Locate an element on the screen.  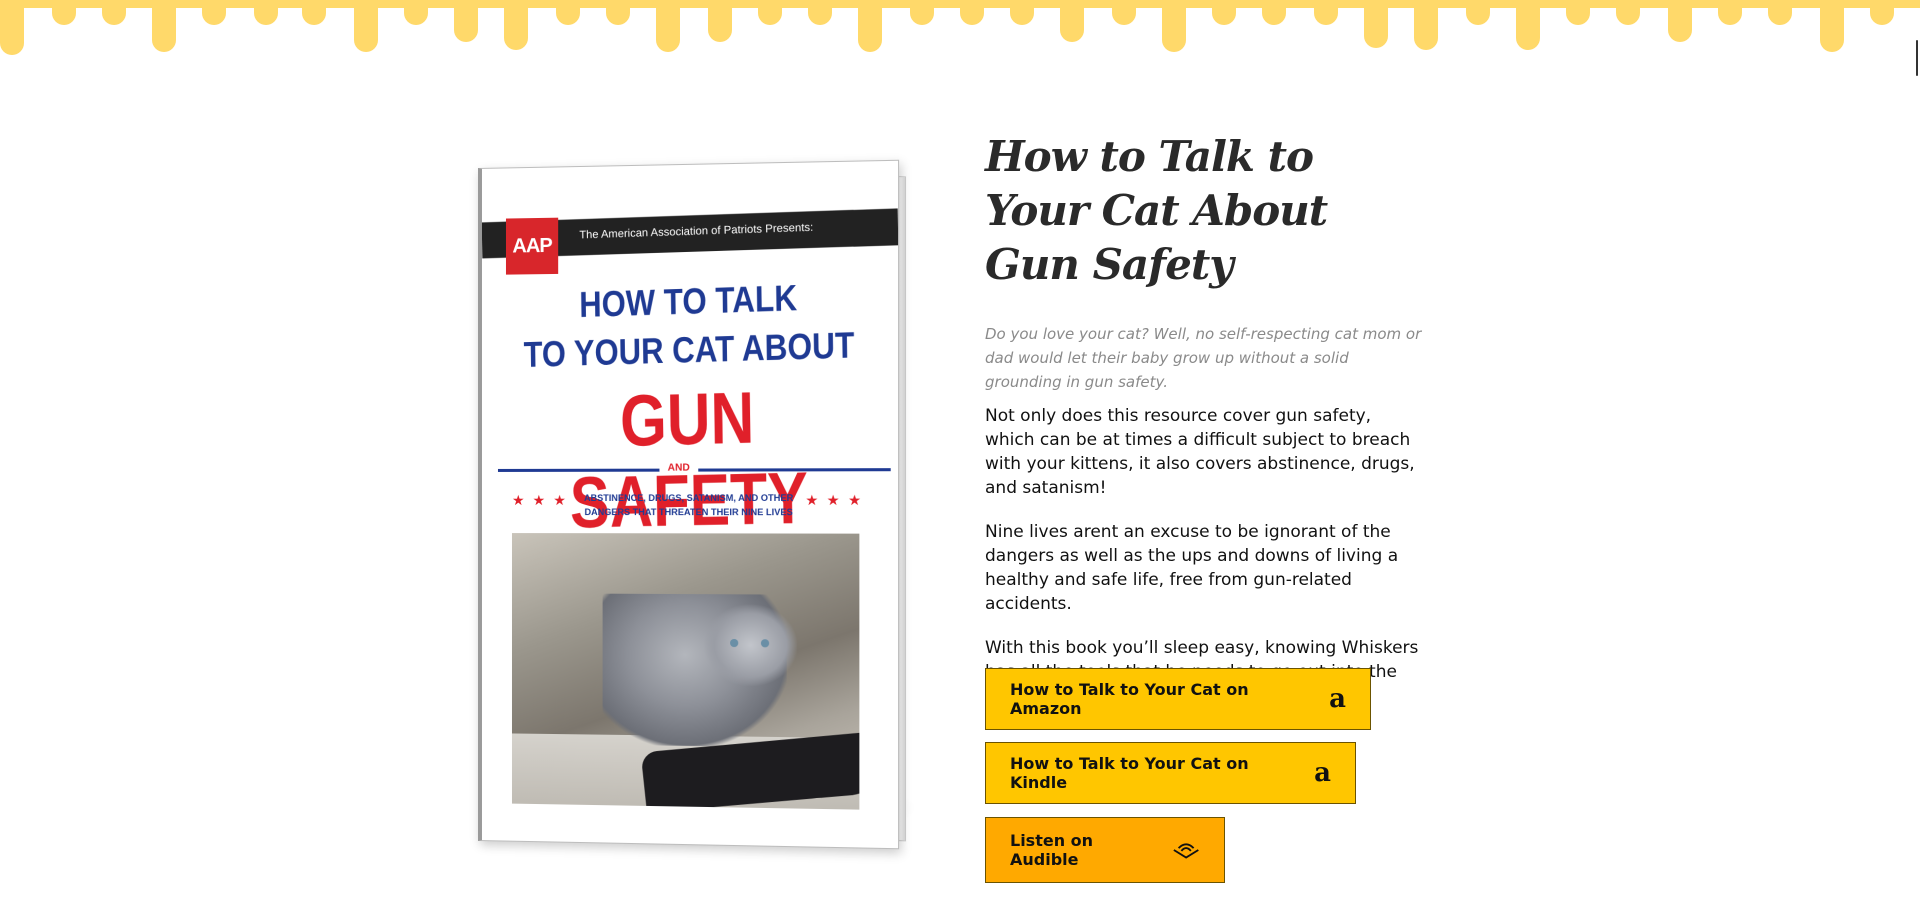
aap-logo-text: AAP is located at coordinates (532, 246).